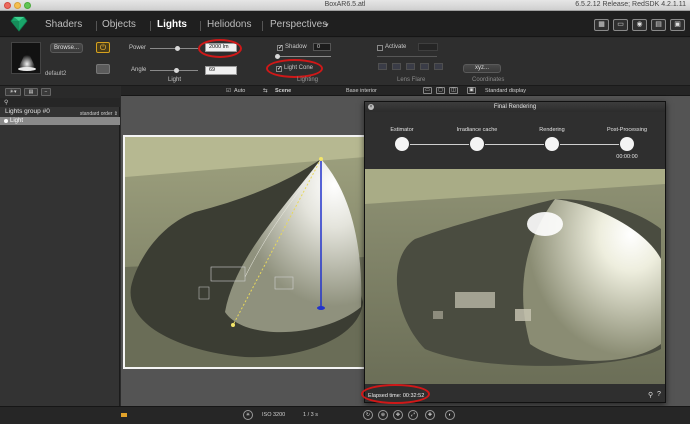 The height and width of the screenshot is (424, 690). What do you see at coordinates (56, 74) in the screenshot?
I see `preview-name: default2` at bounding box center [56, 74].